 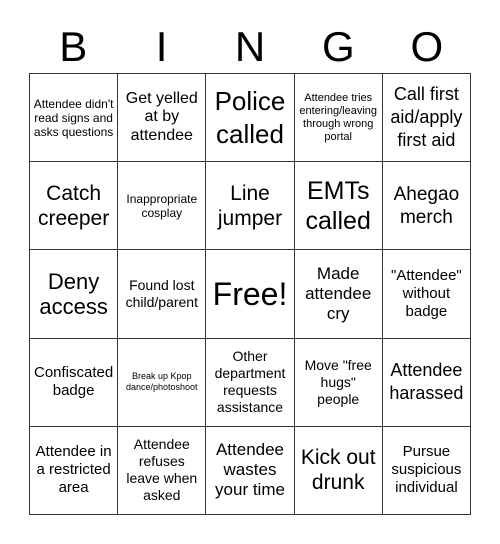 I want to click on bingo-cell: Made attendee cry, so click(x=338, y=294).